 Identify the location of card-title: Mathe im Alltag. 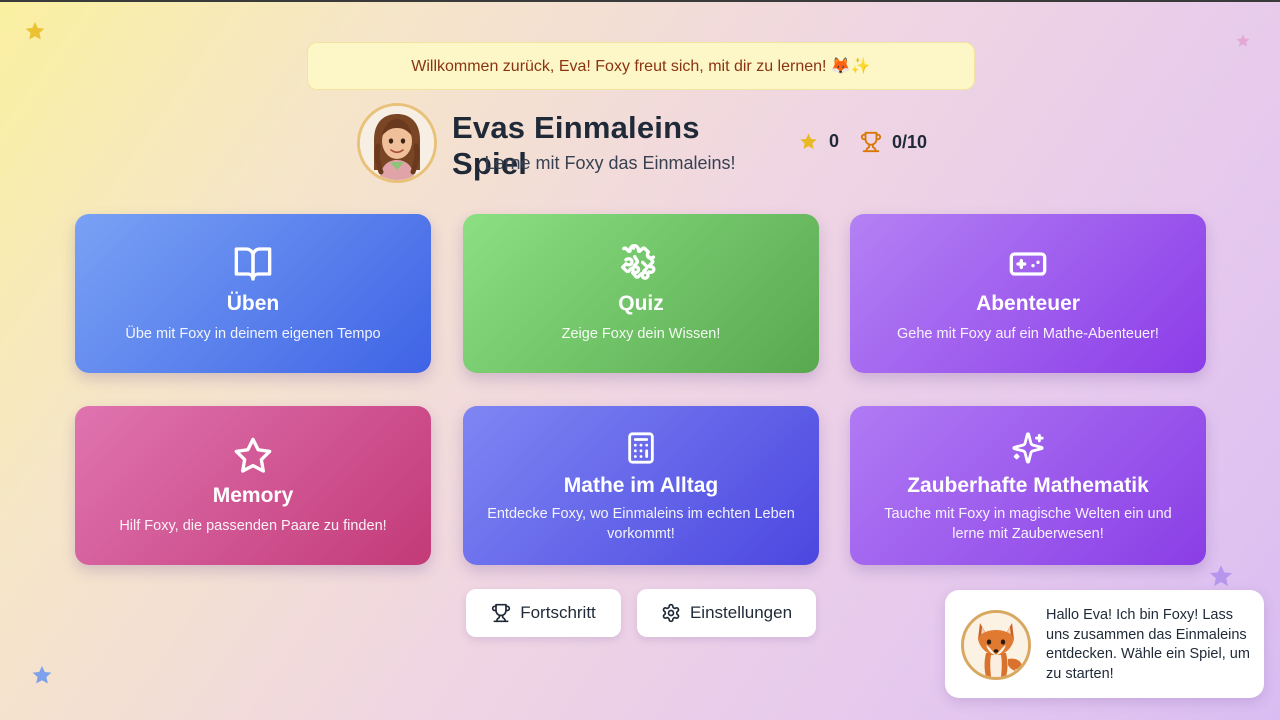
(641, 485).